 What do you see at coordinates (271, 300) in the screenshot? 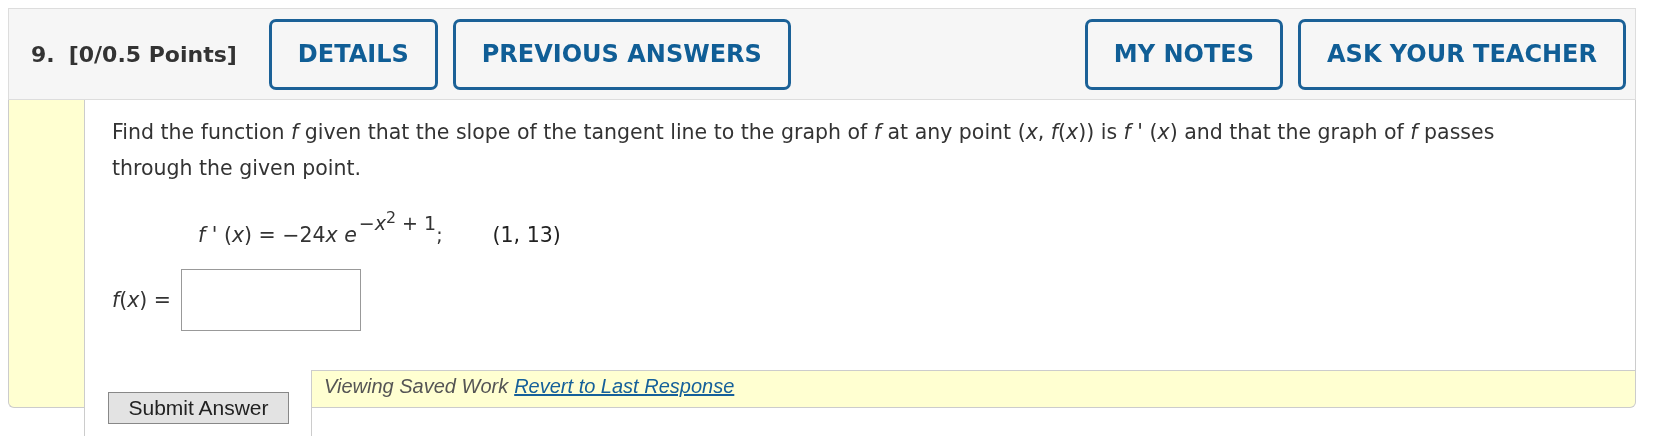
I see `answer-field` at bounding box center [271, 300].